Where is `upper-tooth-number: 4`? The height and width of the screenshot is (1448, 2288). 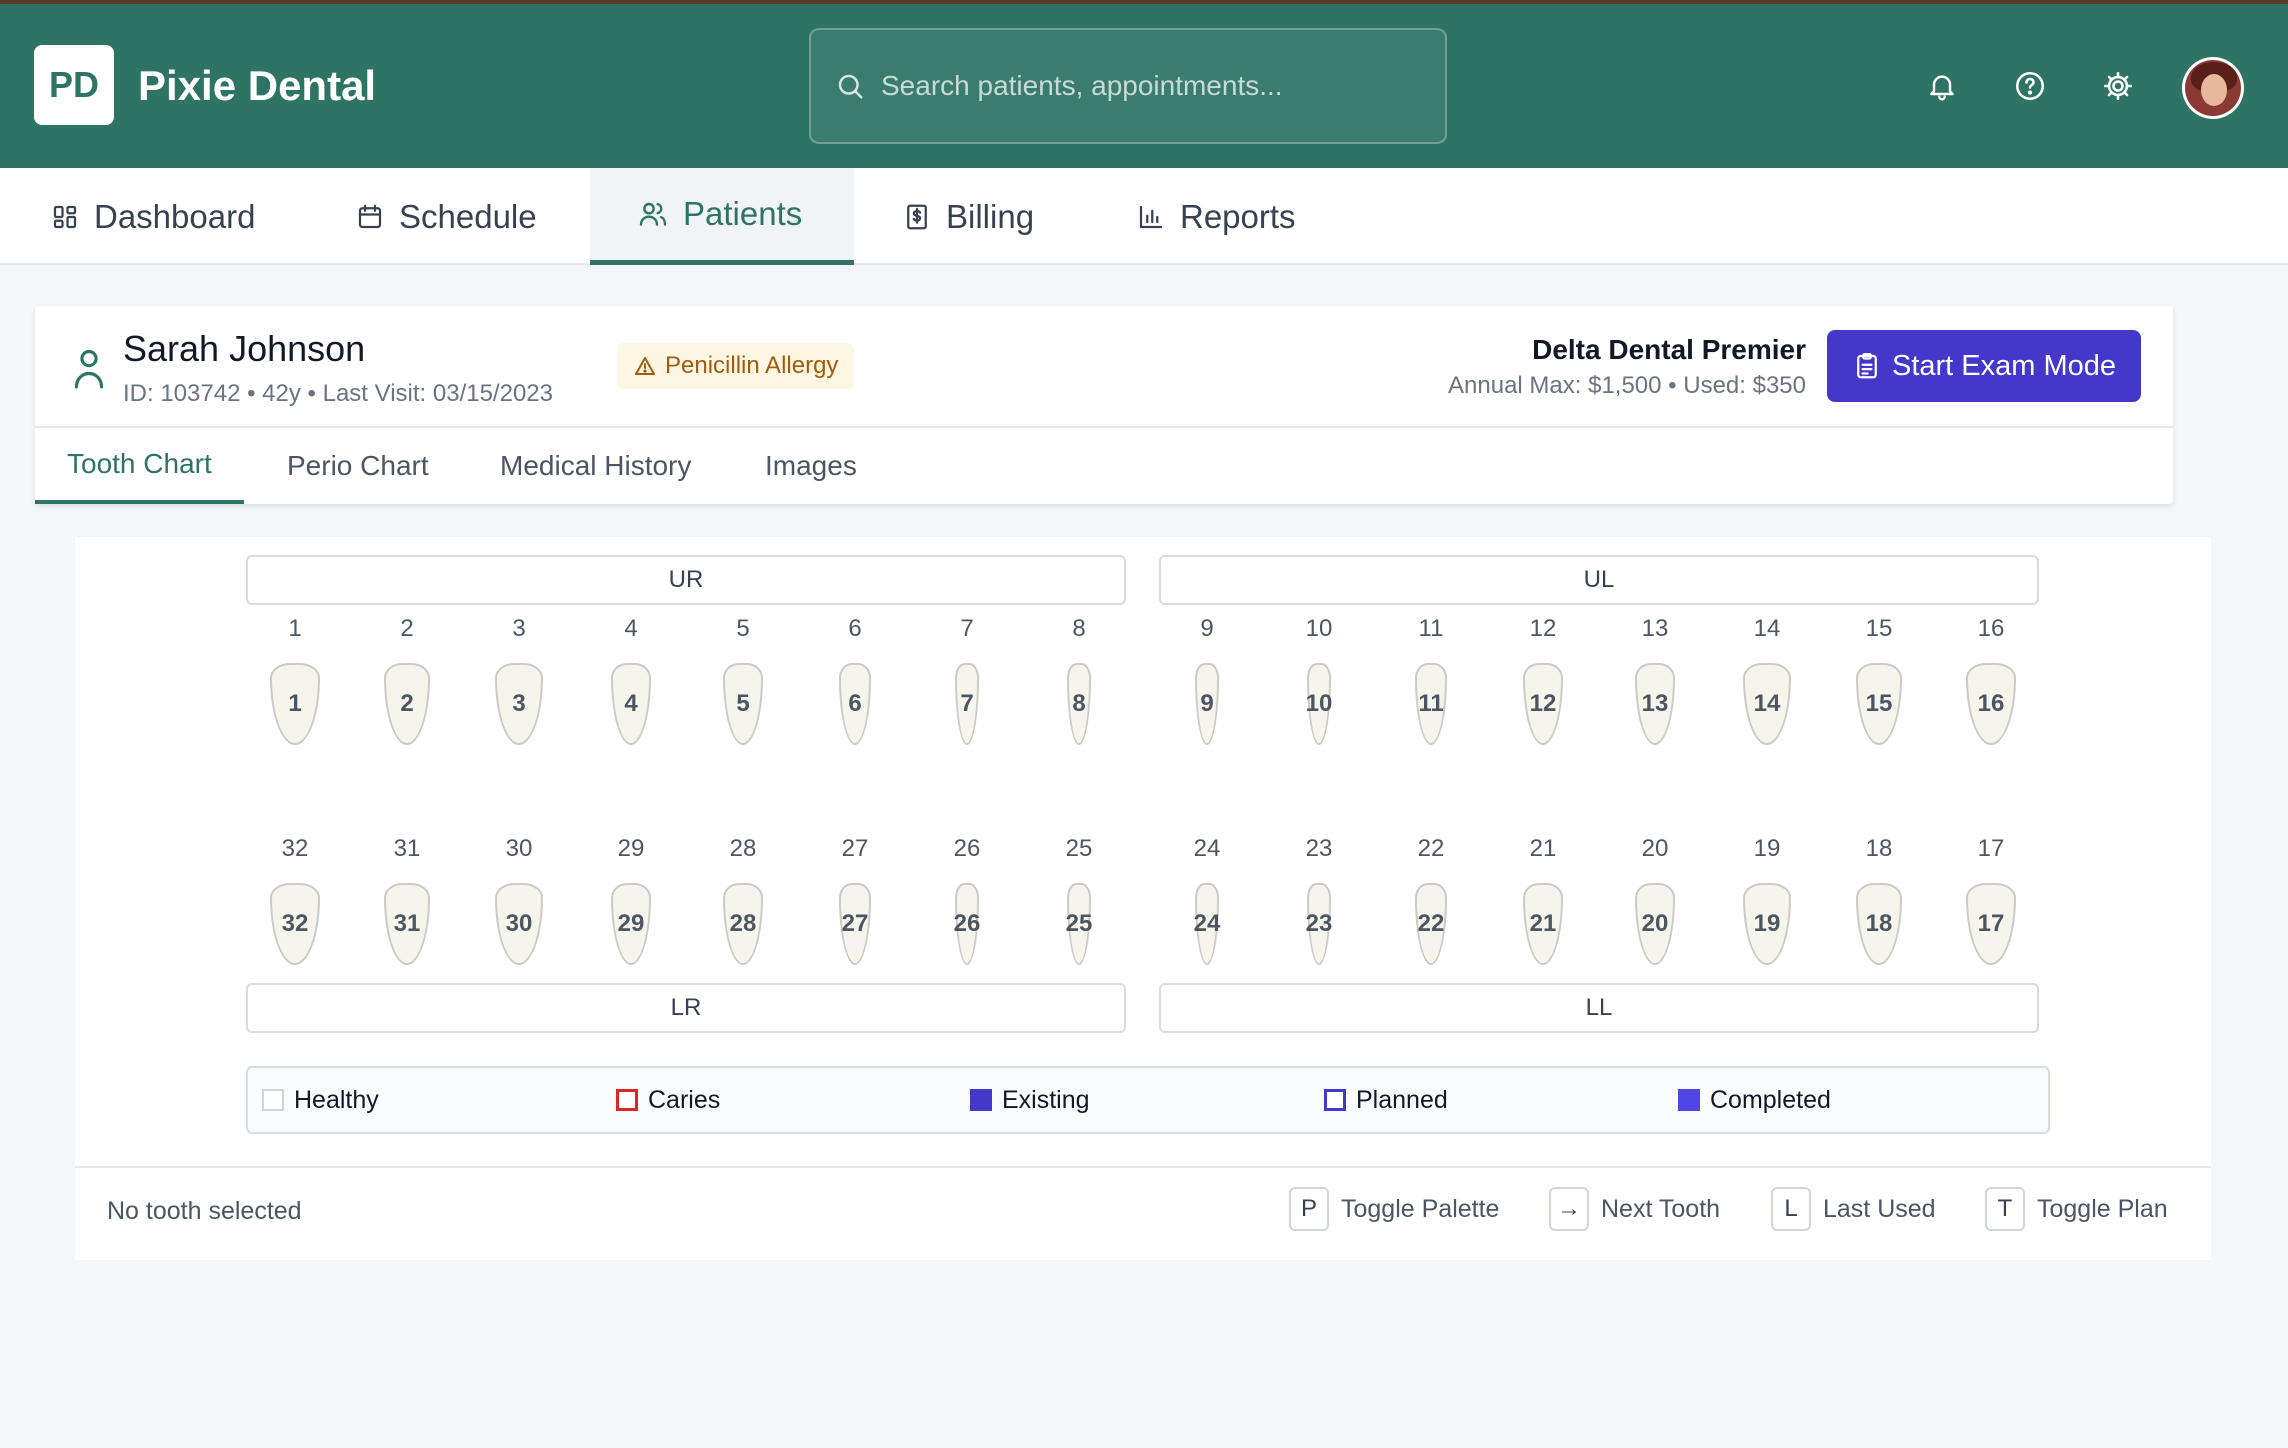 upper-tooth-number: 4 is located at coordinates (631, 628).